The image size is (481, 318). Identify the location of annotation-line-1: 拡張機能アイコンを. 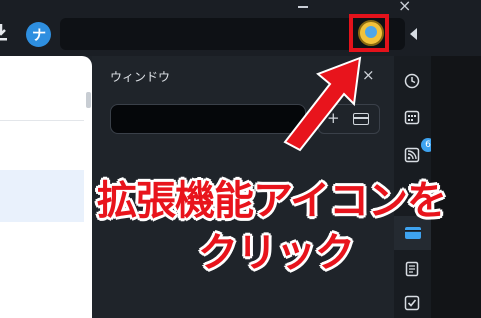
(272, 201).